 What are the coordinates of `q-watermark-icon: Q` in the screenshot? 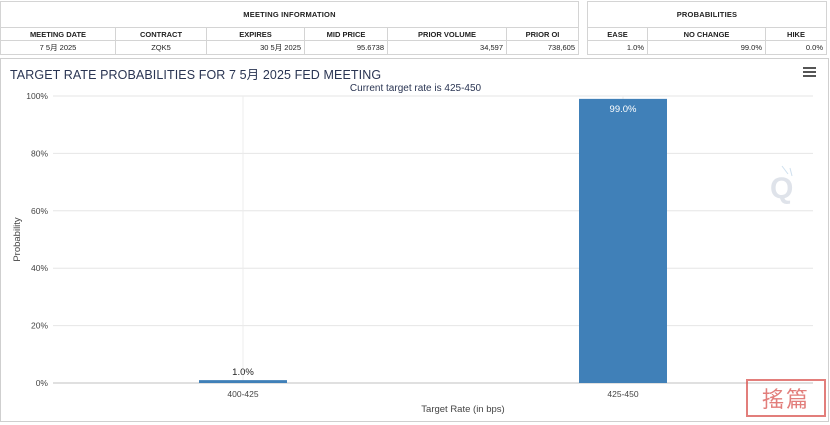 It's located at (781, 184).